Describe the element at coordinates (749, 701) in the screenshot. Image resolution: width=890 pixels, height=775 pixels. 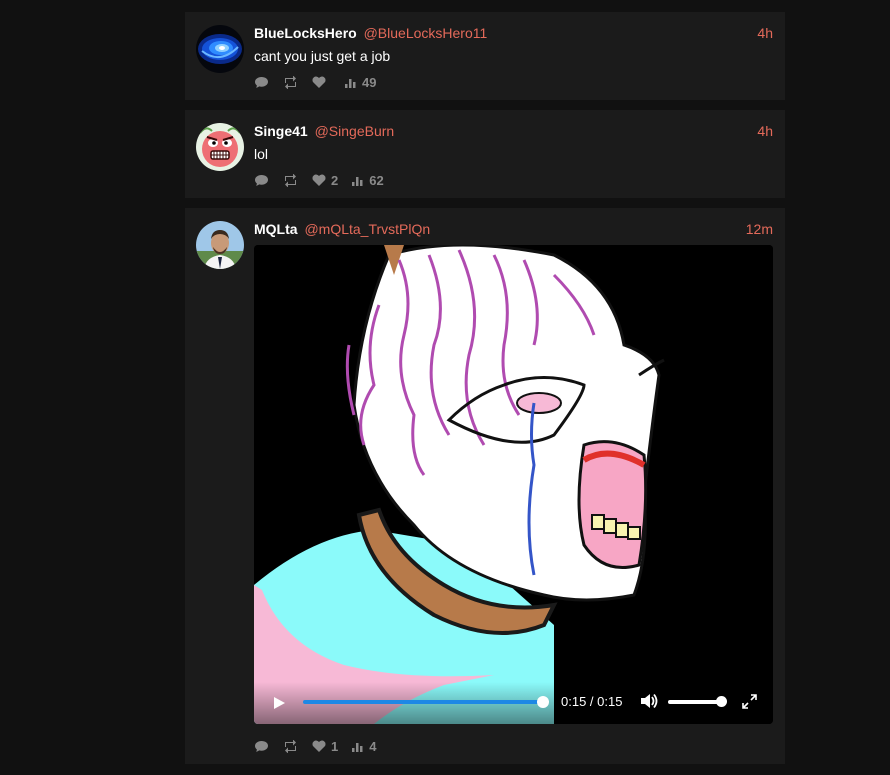
I see `fullscreen-icon` at that location.